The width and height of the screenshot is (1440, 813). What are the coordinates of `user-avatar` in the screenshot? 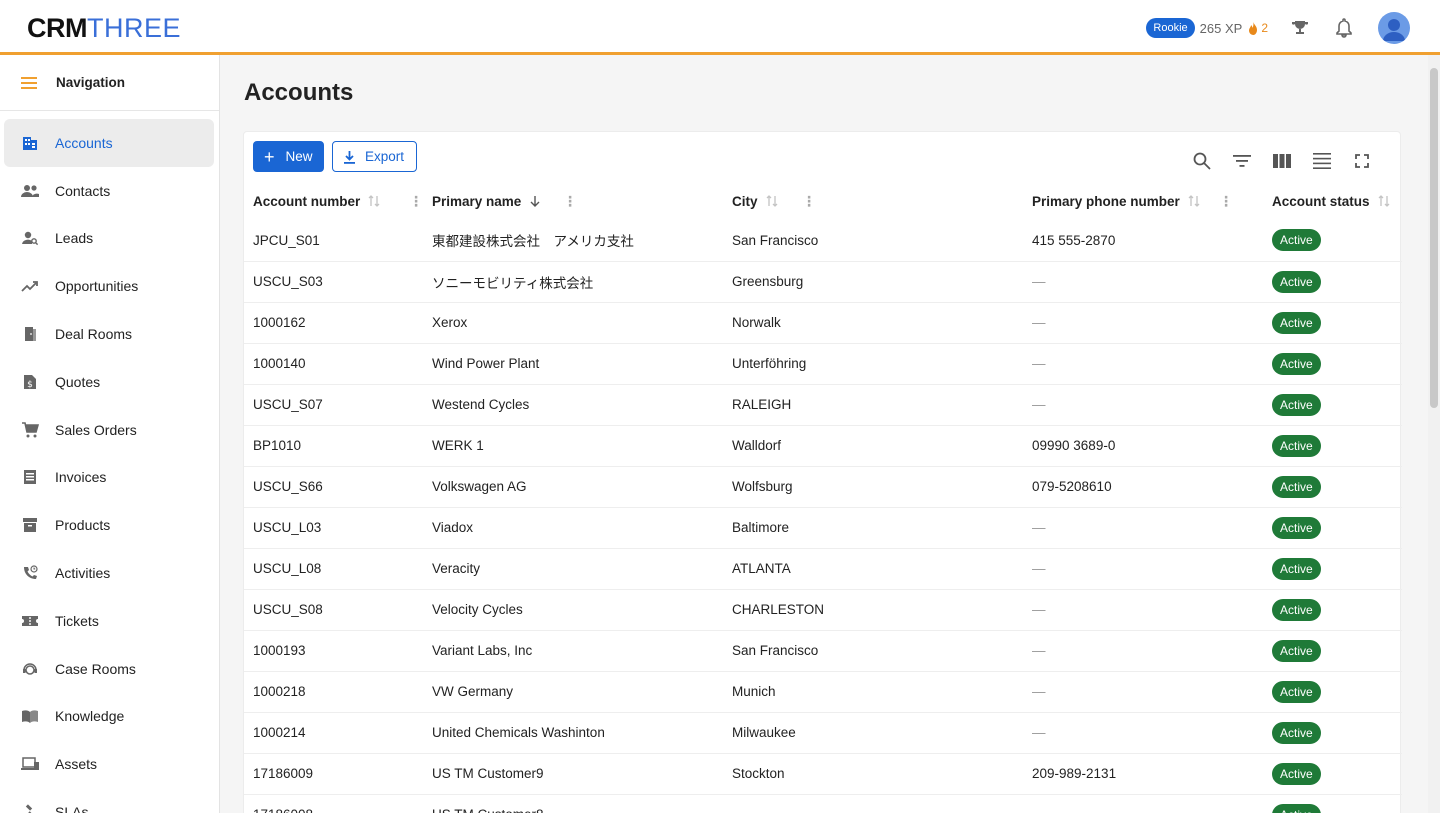 It's located at (1394, 28).